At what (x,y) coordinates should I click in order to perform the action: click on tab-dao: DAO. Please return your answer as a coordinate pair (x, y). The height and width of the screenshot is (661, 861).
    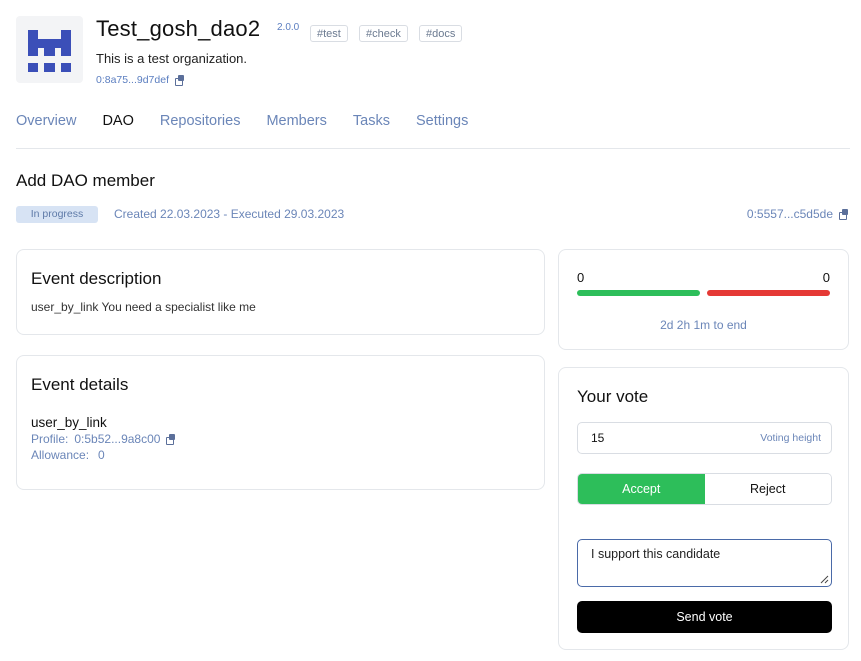
    Looking at the image, I should click on (117, 121).